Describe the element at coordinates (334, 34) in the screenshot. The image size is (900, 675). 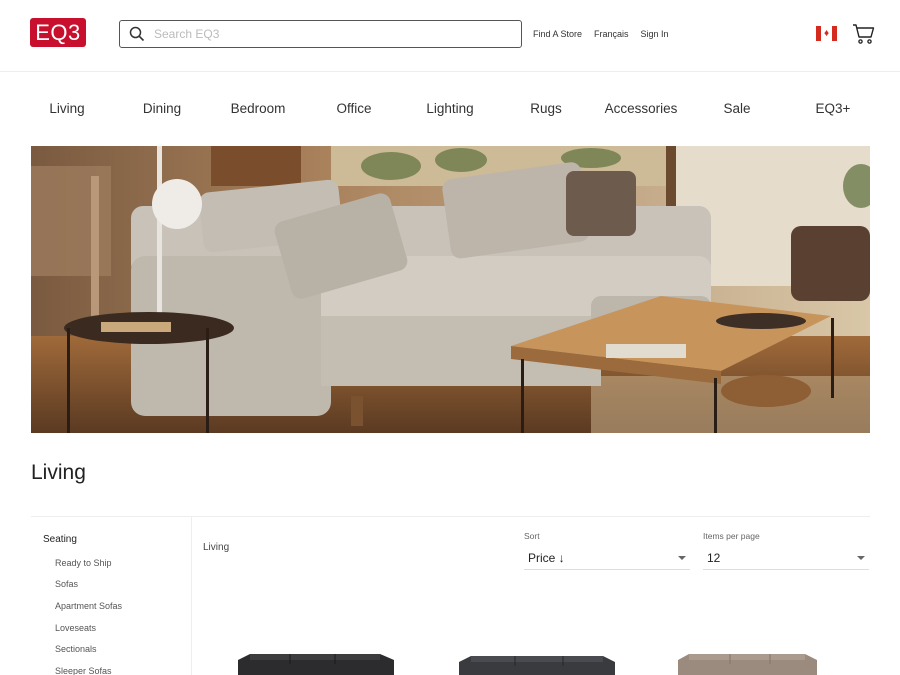
I see `search-input` at that location.